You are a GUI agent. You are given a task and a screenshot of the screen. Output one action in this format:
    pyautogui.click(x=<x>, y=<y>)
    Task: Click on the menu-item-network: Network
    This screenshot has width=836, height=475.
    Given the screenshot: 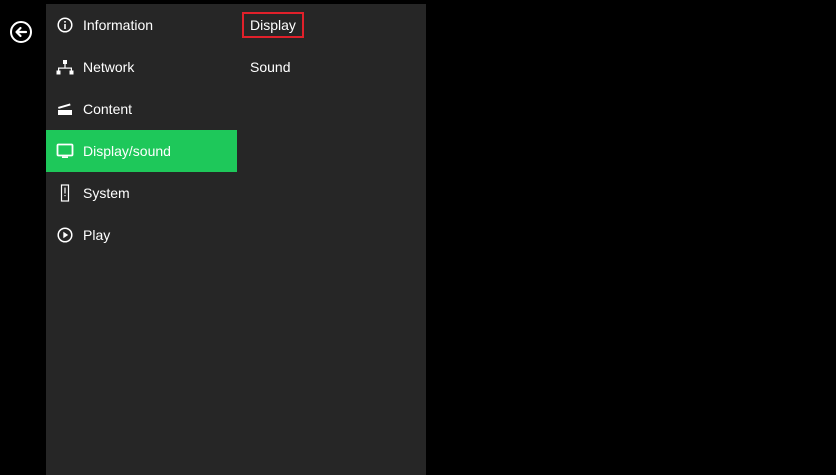 What is the action you would take?
    pyautogui.click(x=141, y=67)
    